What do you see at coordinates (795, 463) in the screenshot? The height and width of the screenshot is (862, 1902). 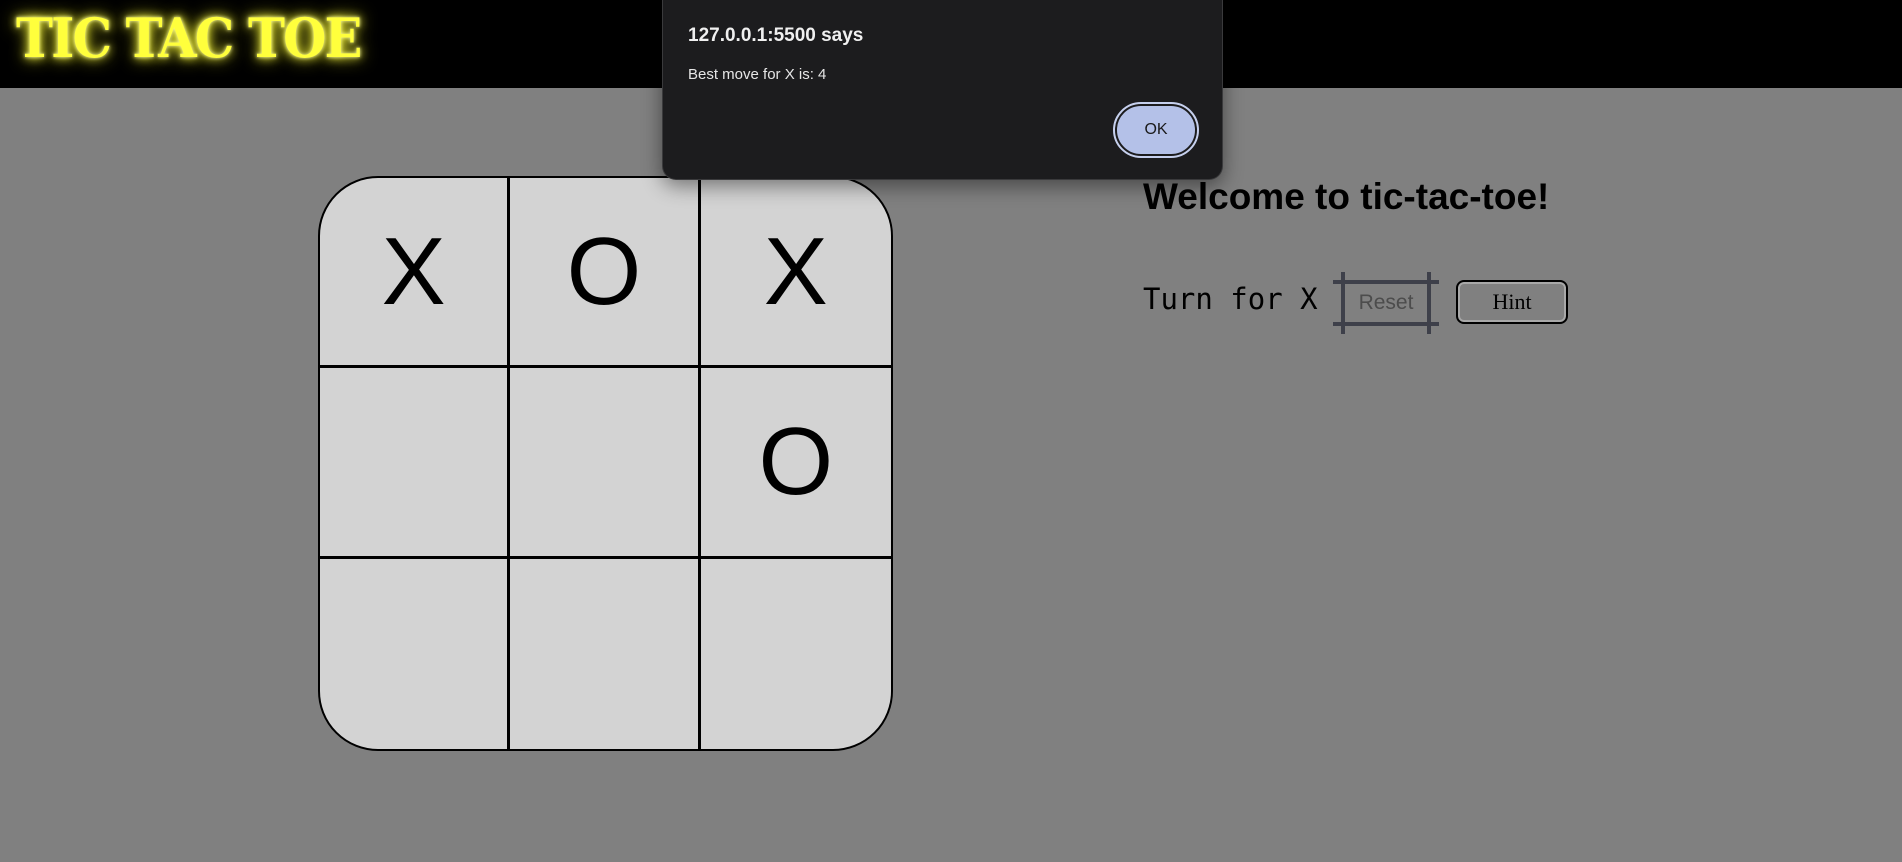 I see `board-cell-5: O` at bounding box center [795, 463].